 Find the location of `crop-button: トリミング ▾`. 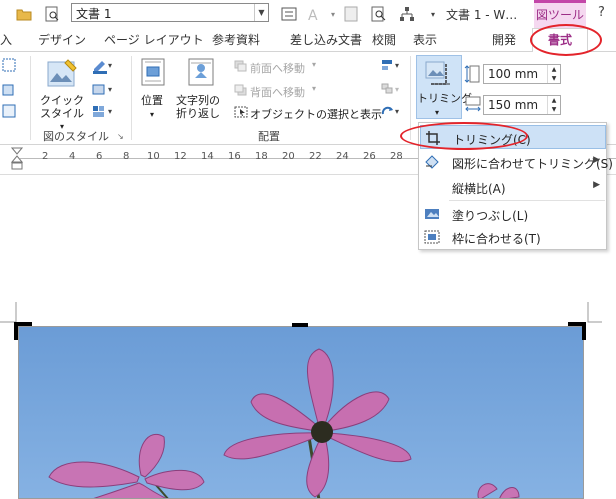

crop-button: トリミング ▾ is located at coordinates (444, 87).